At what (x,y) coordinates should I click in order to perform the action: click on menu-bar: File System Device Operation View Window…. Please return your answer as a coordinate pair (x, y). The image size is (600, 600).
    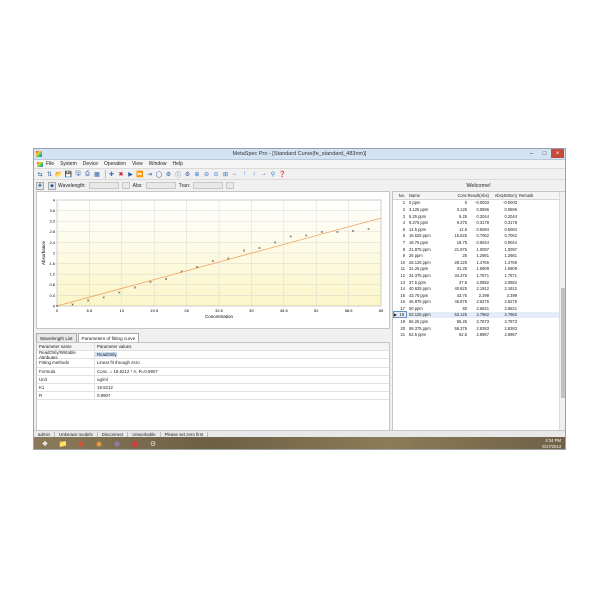
    Looking at the image, I should click on (299, 164).